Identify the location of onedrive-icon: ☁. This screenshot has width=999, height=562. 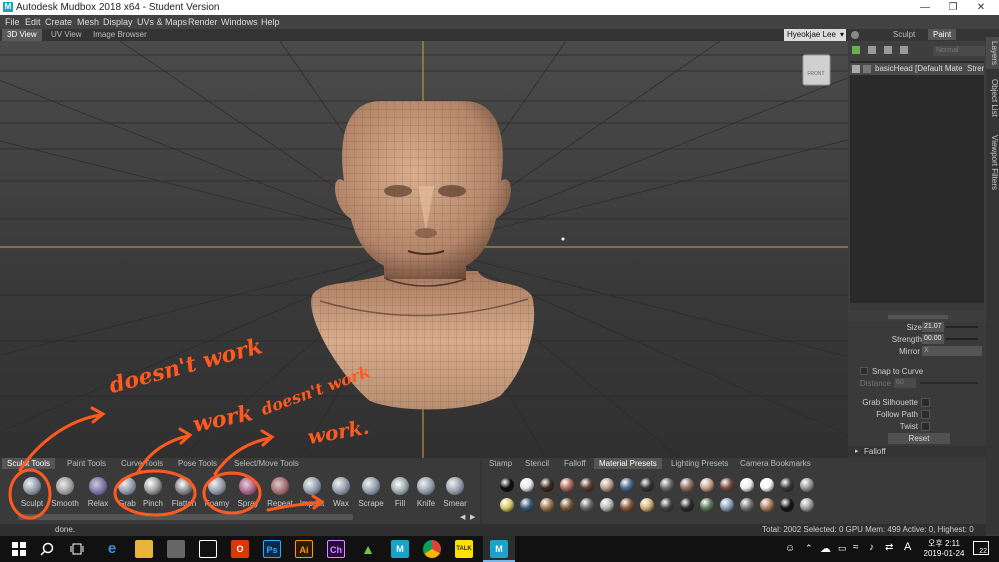
(825, 548).